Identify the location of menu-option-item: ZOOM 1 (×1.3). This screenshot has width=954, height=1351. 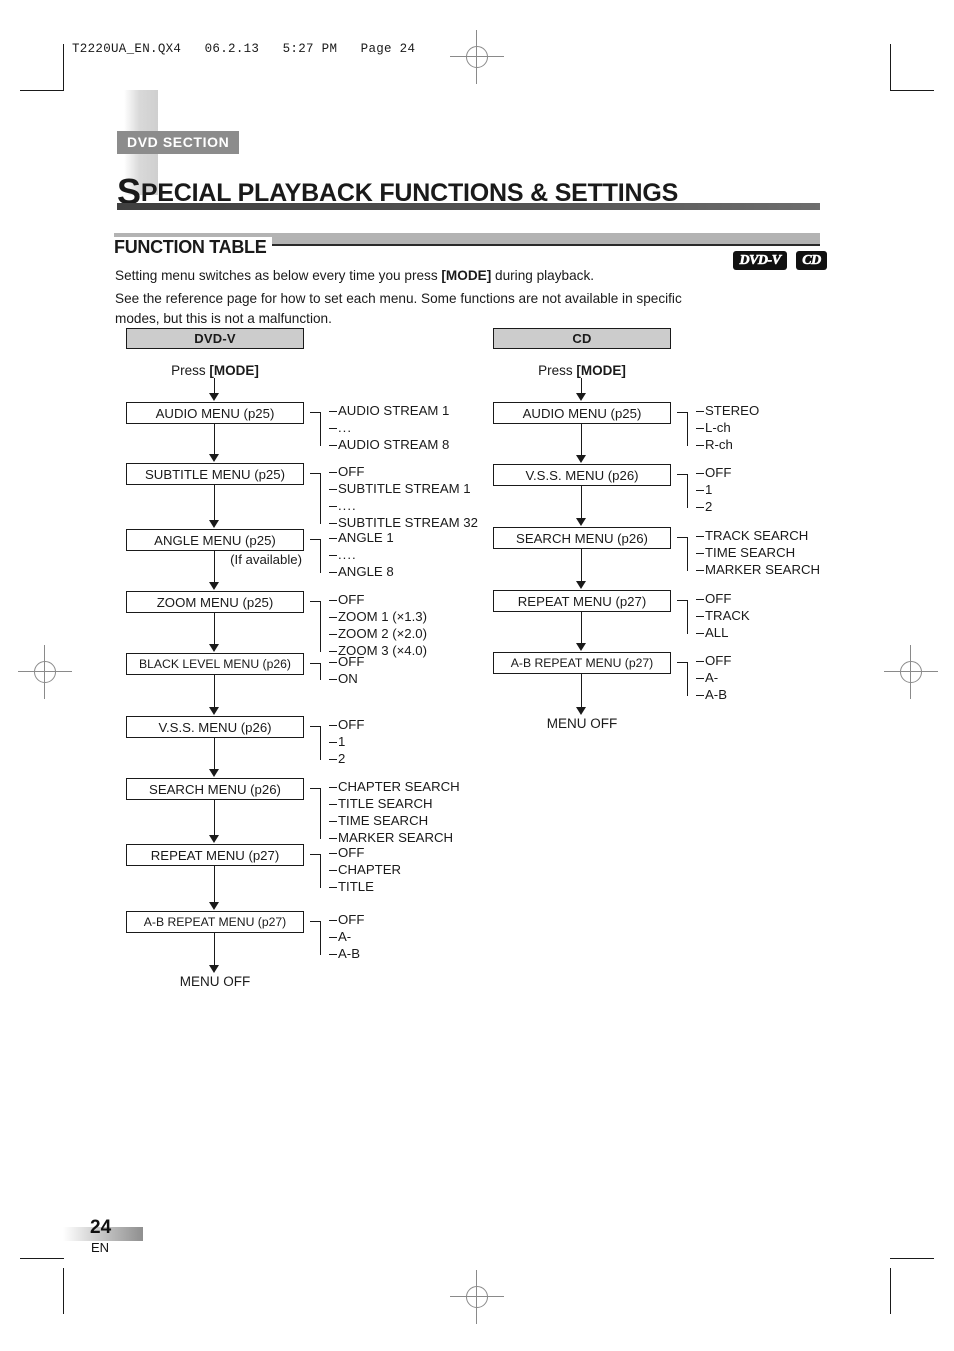
(378, 616).